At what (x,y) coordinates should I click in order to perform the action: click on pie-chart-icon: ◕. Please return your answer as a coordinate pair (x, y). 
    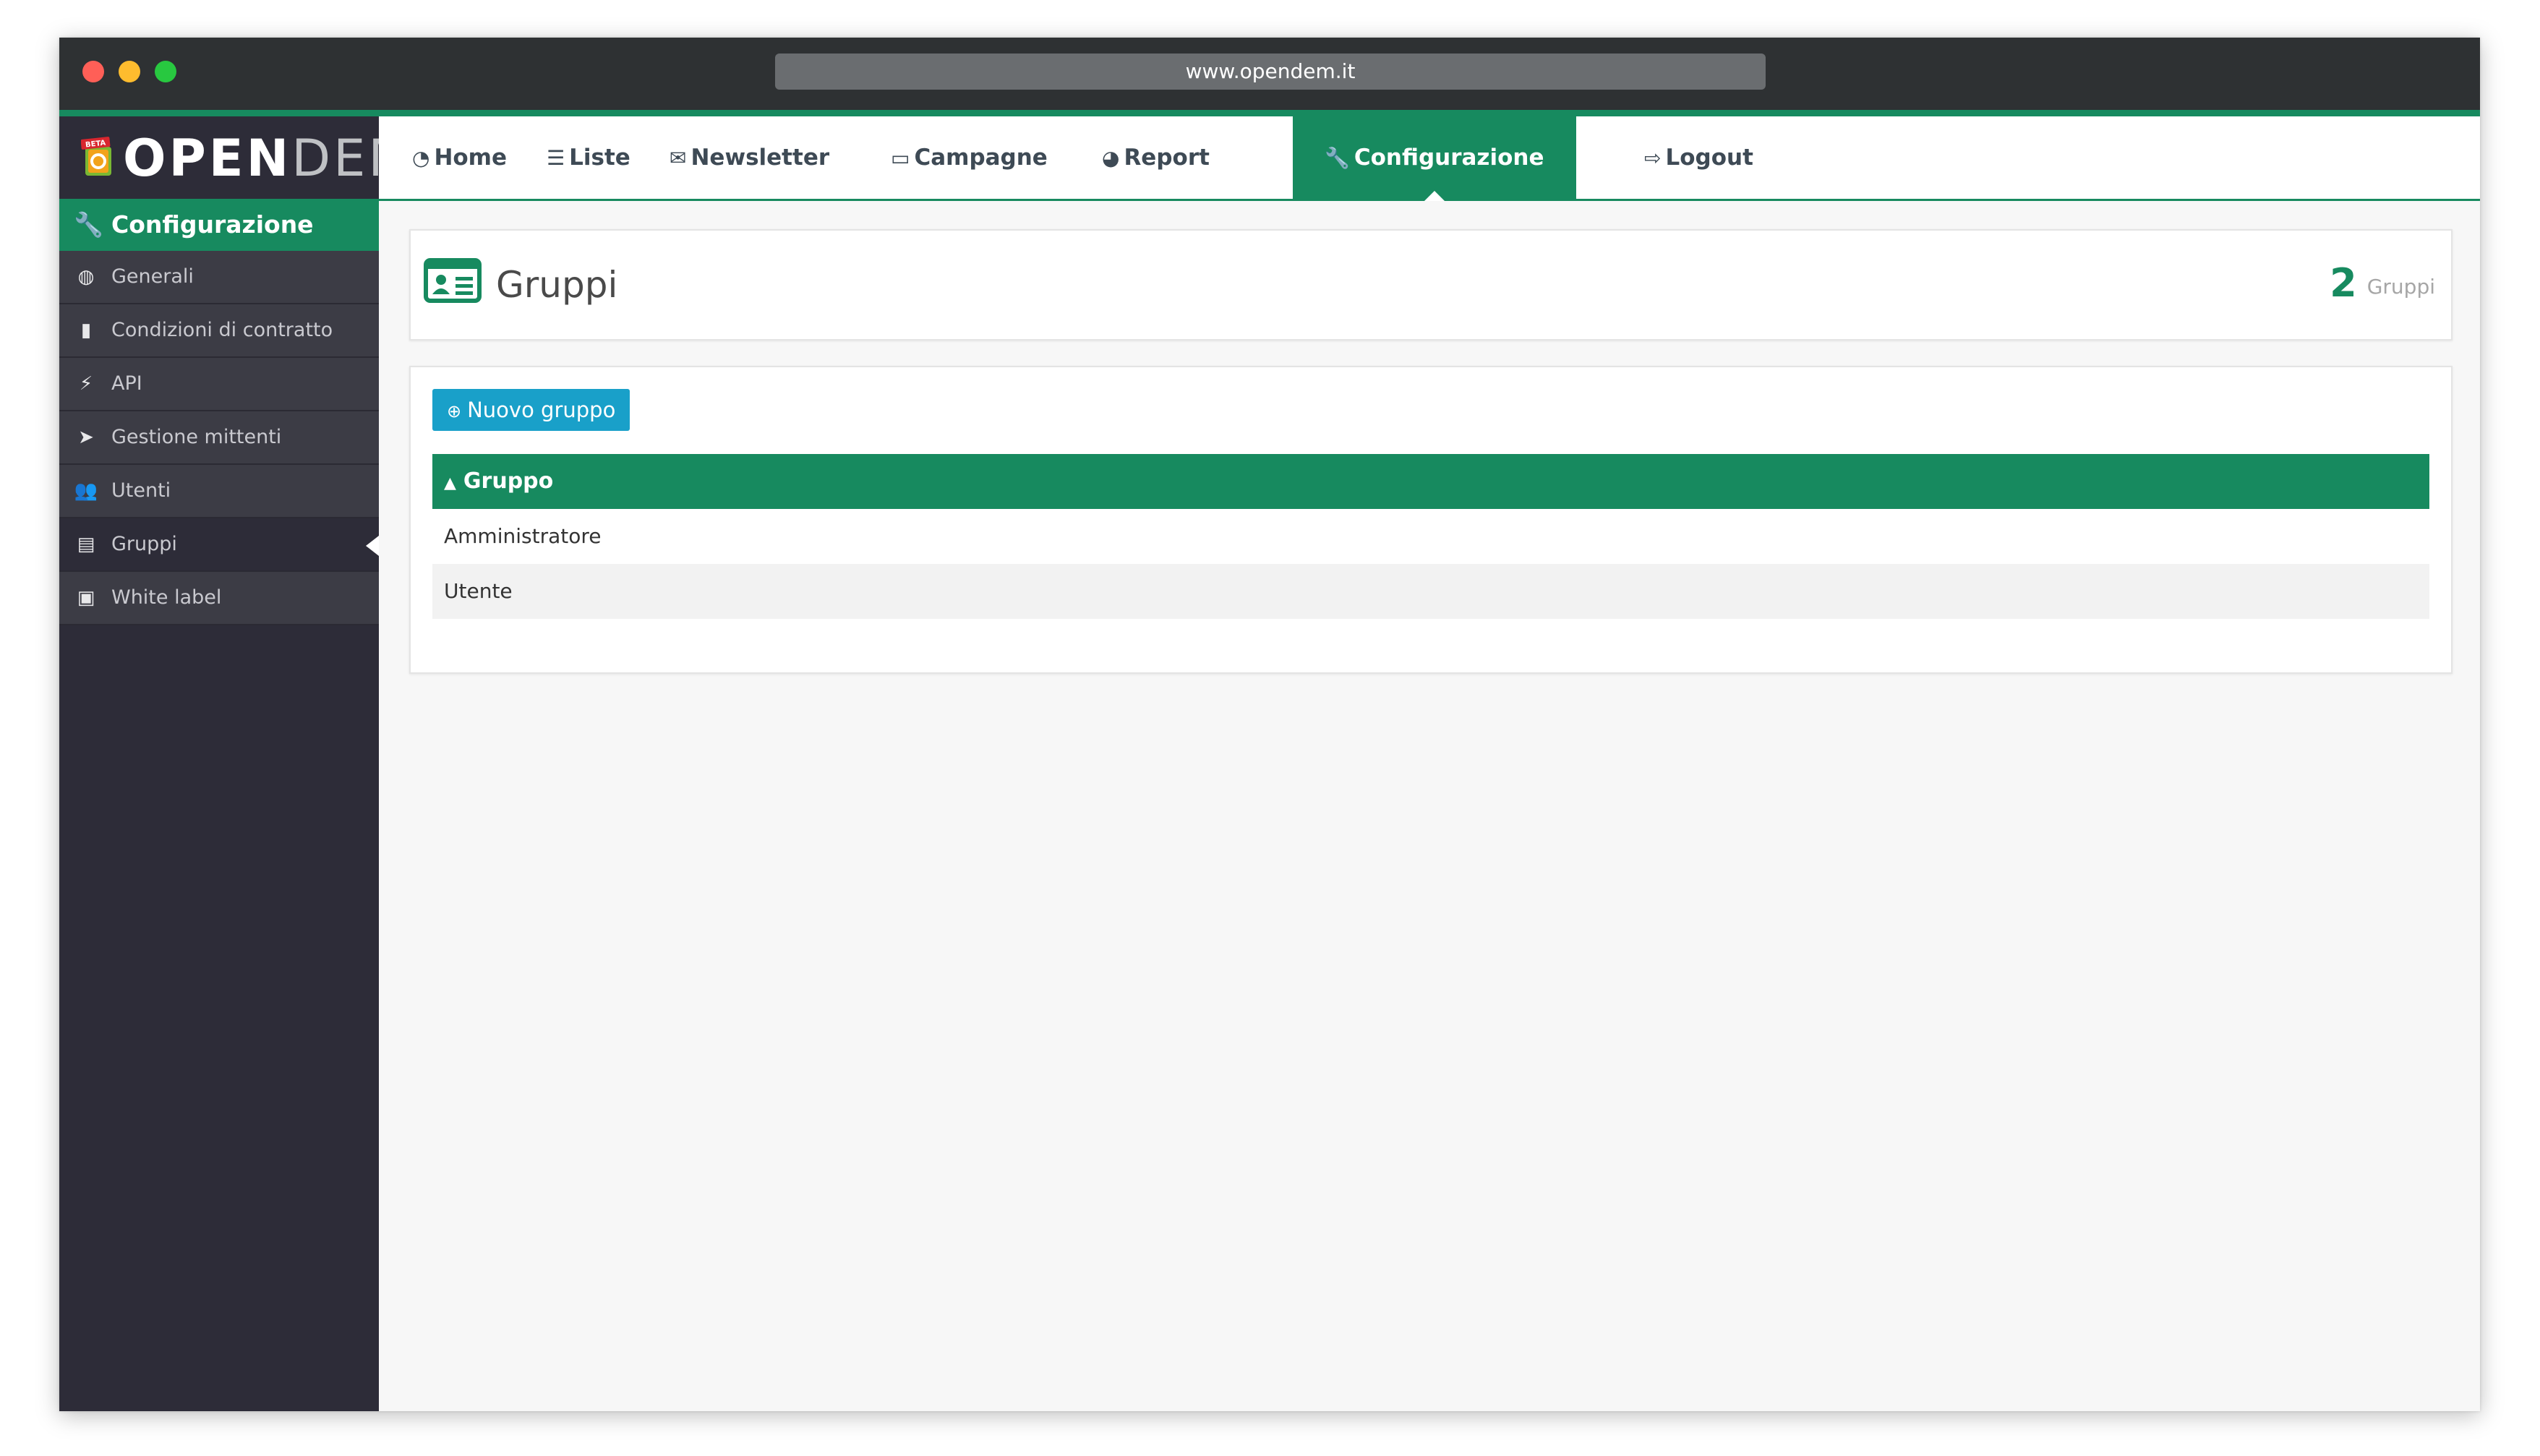
    Looking at the image, I should click on (1111, 158).